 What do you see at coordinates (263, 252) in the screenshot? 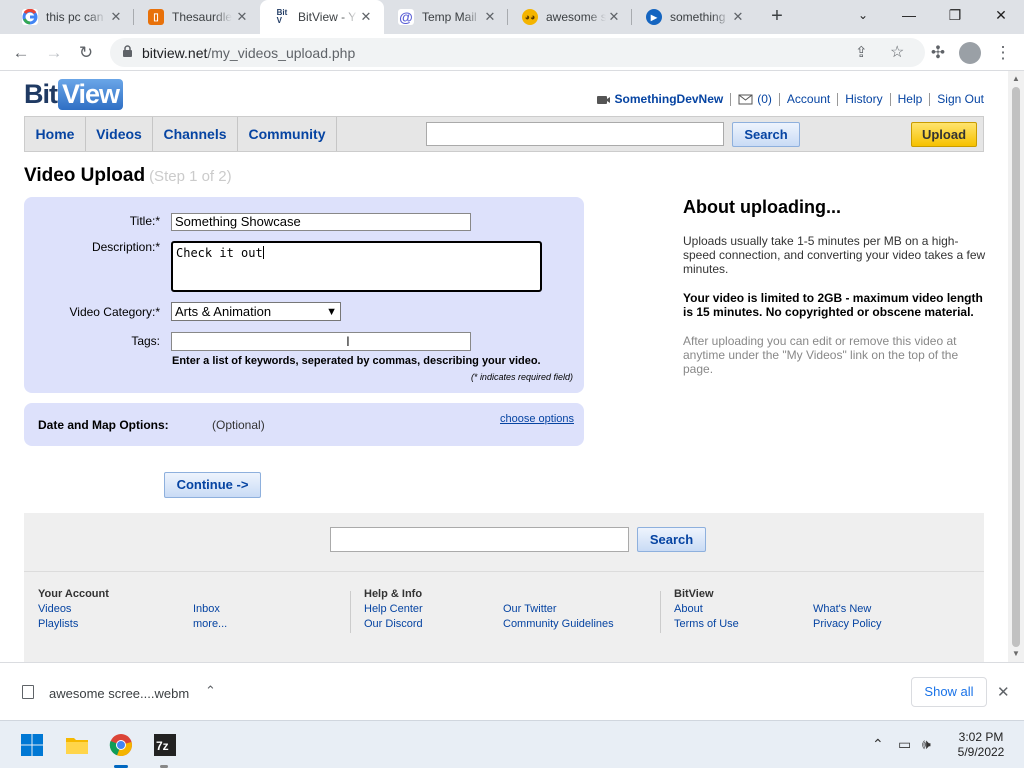
I see `text-caret` at bounding box center [263, 252].